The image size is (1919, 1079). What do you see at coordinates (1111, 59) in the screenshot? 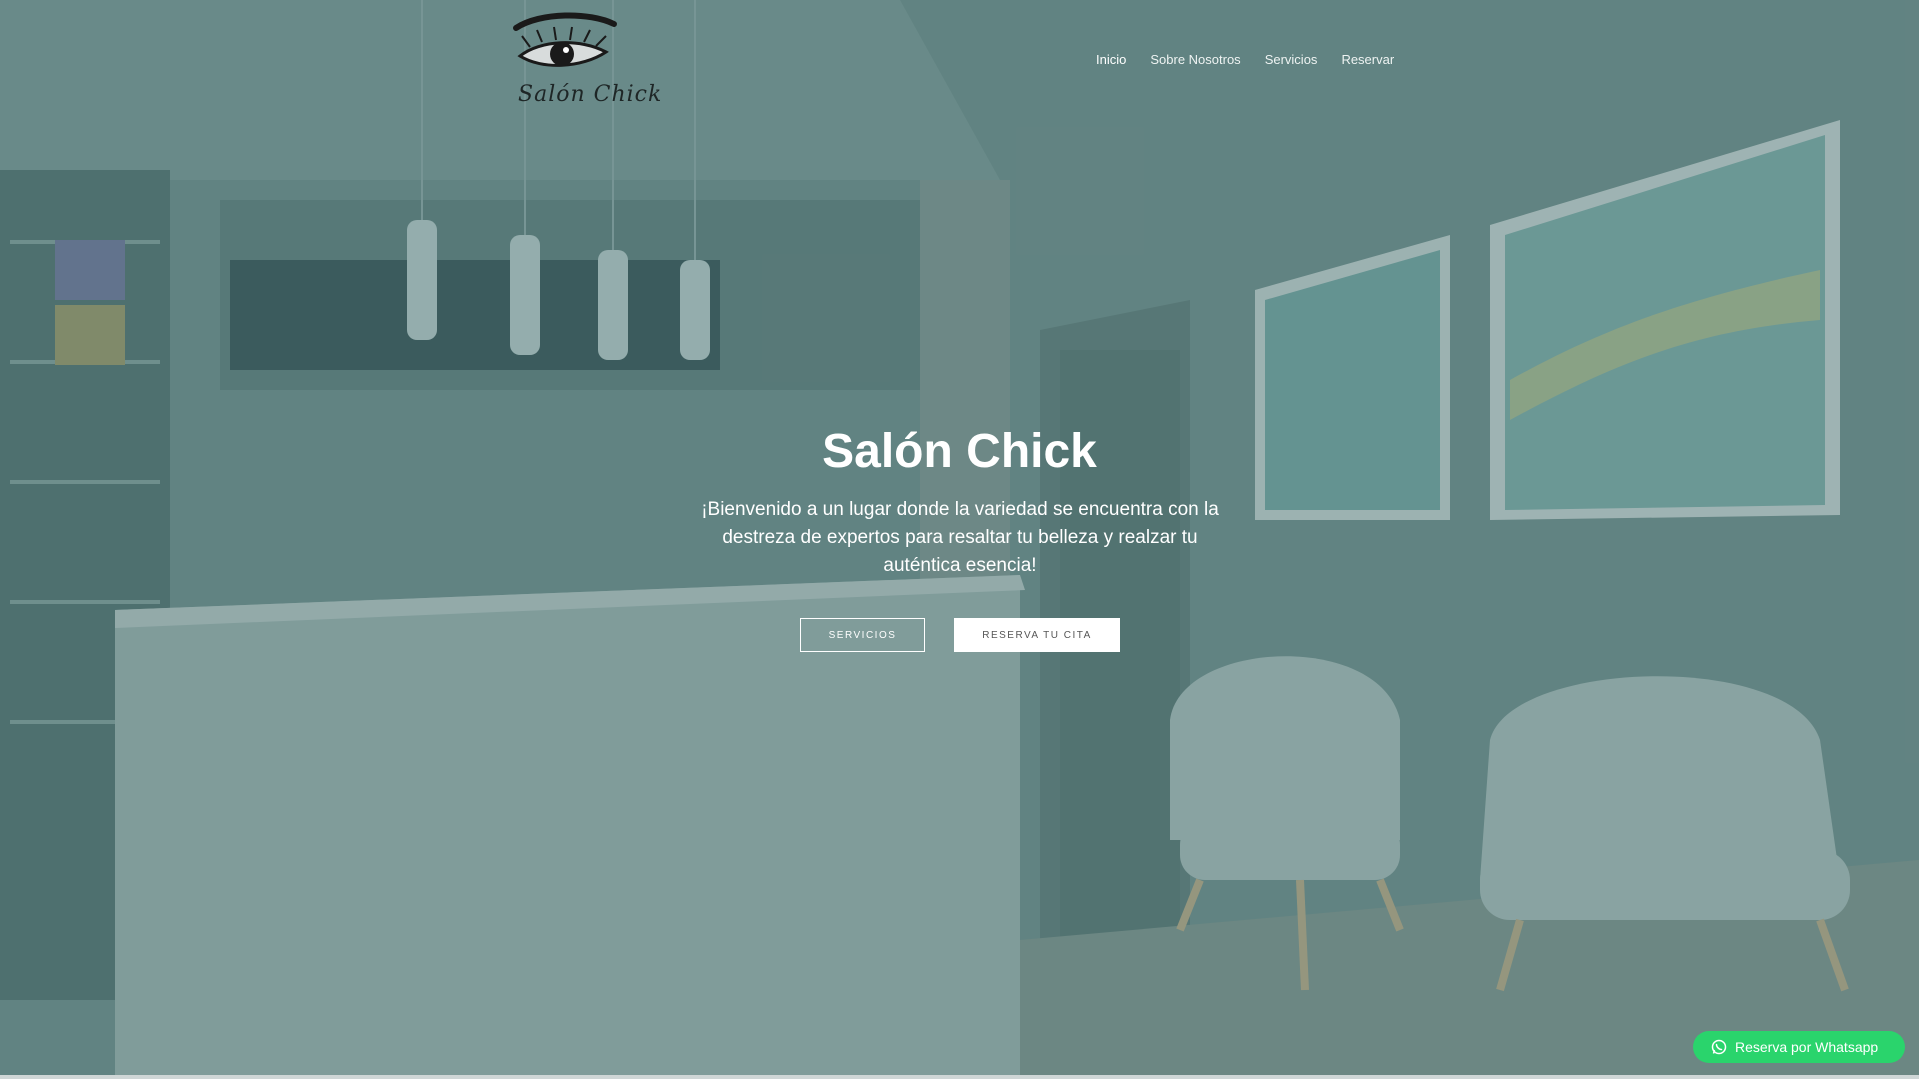
I see `nav-item-inicio: Inicio` at bounding box center [1111, 59].